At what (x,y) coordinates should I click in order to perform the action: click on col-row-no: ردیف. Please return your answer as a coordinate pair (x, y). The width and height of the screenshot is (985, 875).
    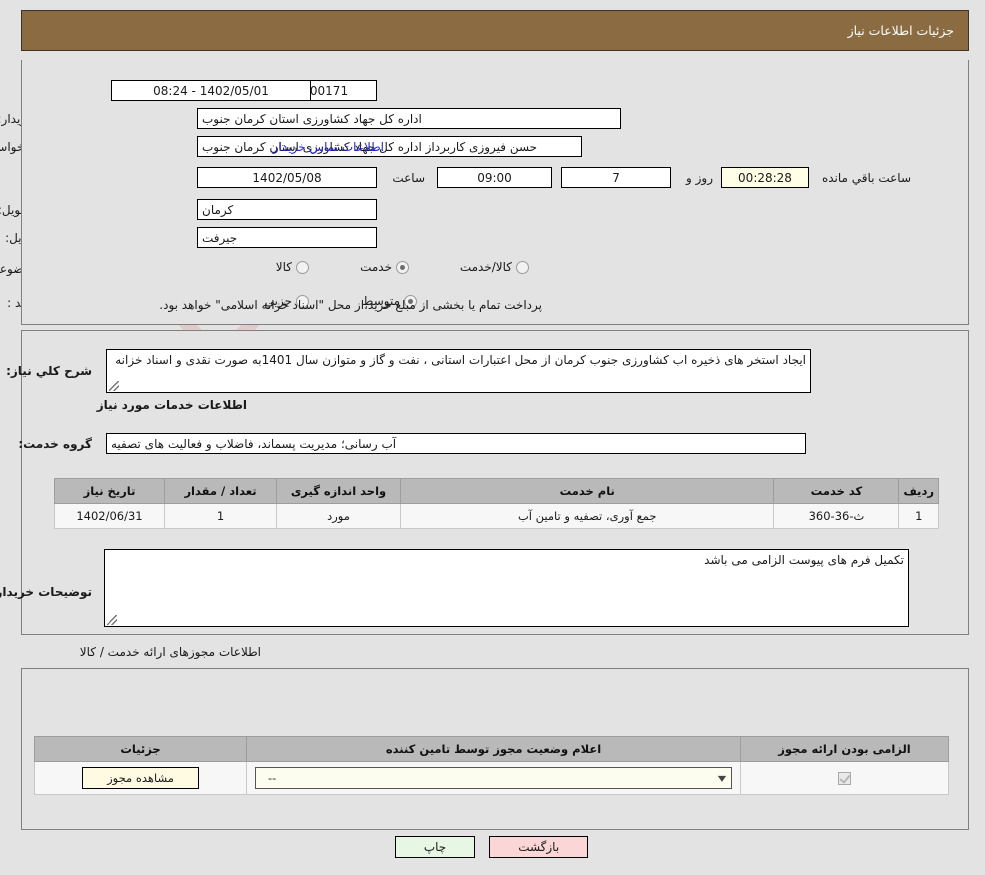
    Looking at the image, I should click on (919, 491).